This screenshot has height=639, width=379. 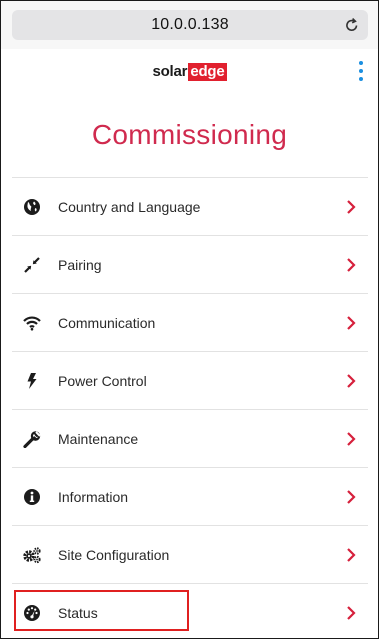 I want to click on menu-item-status: Status, so click(x=190, y=610).